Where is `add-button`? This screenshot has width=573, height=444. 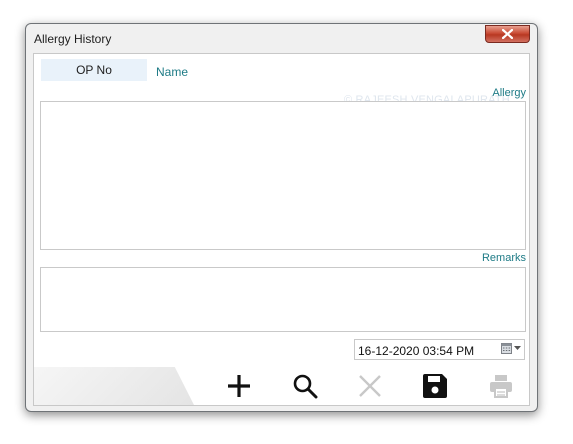 add-button is located at coordinates (239, 386).